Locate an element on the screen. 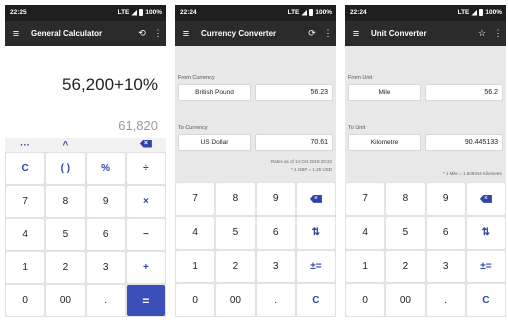  history-icon: ⟲ is located at coordinates (142, 33).